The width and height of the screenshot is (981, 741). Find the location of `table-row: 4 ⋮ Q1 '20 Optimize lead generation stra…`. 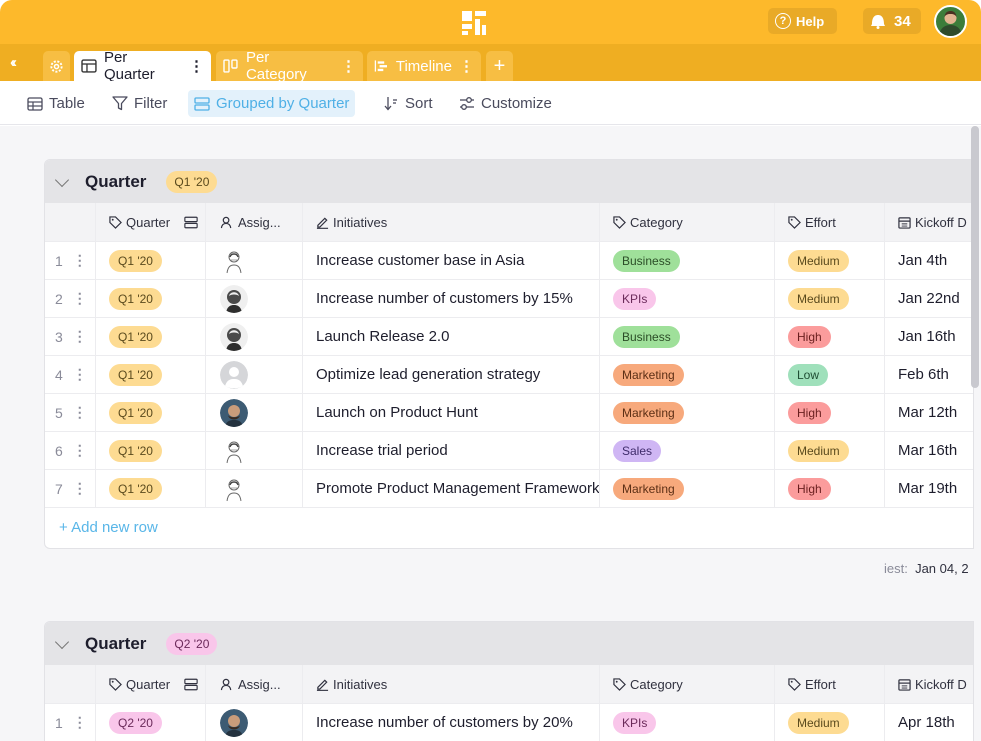

table-row: 4 ⋮ Q1 '20 Optimize lead generation stra… is located at coordinates (509, 375).